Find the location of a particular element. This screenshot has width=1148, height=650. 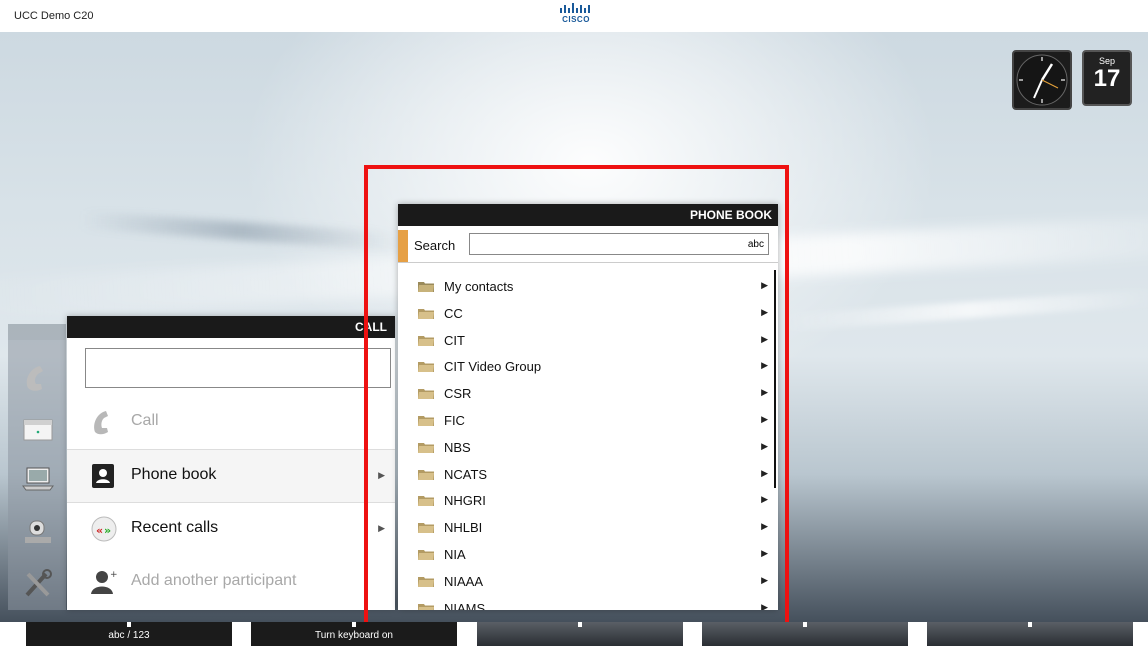

entry-name: NBS is located at coordinates (457, 447).